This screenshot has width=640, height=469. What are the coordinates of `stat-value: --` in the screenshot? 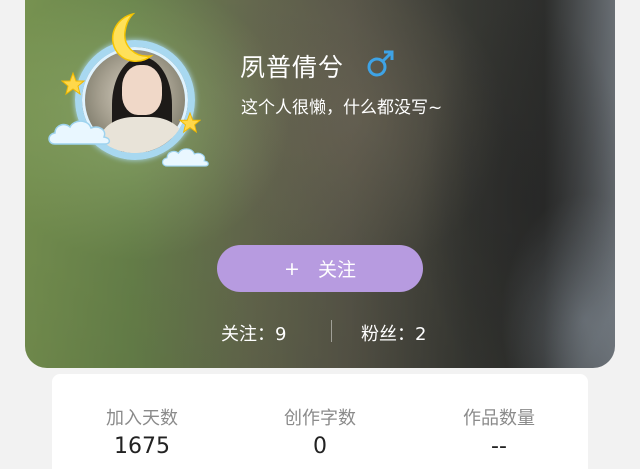 It's located at (499, 446).